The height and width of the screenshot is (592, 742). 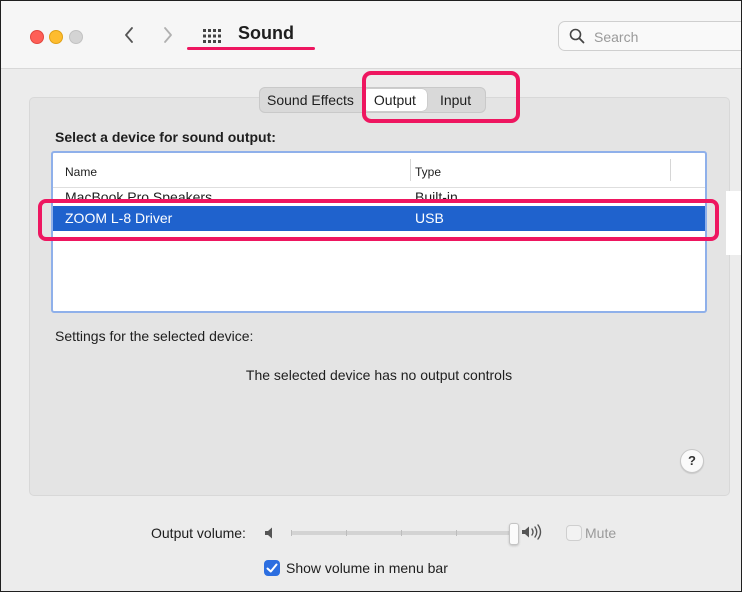 I want to click on chevron-left-icon, so click(x=129, y=35).